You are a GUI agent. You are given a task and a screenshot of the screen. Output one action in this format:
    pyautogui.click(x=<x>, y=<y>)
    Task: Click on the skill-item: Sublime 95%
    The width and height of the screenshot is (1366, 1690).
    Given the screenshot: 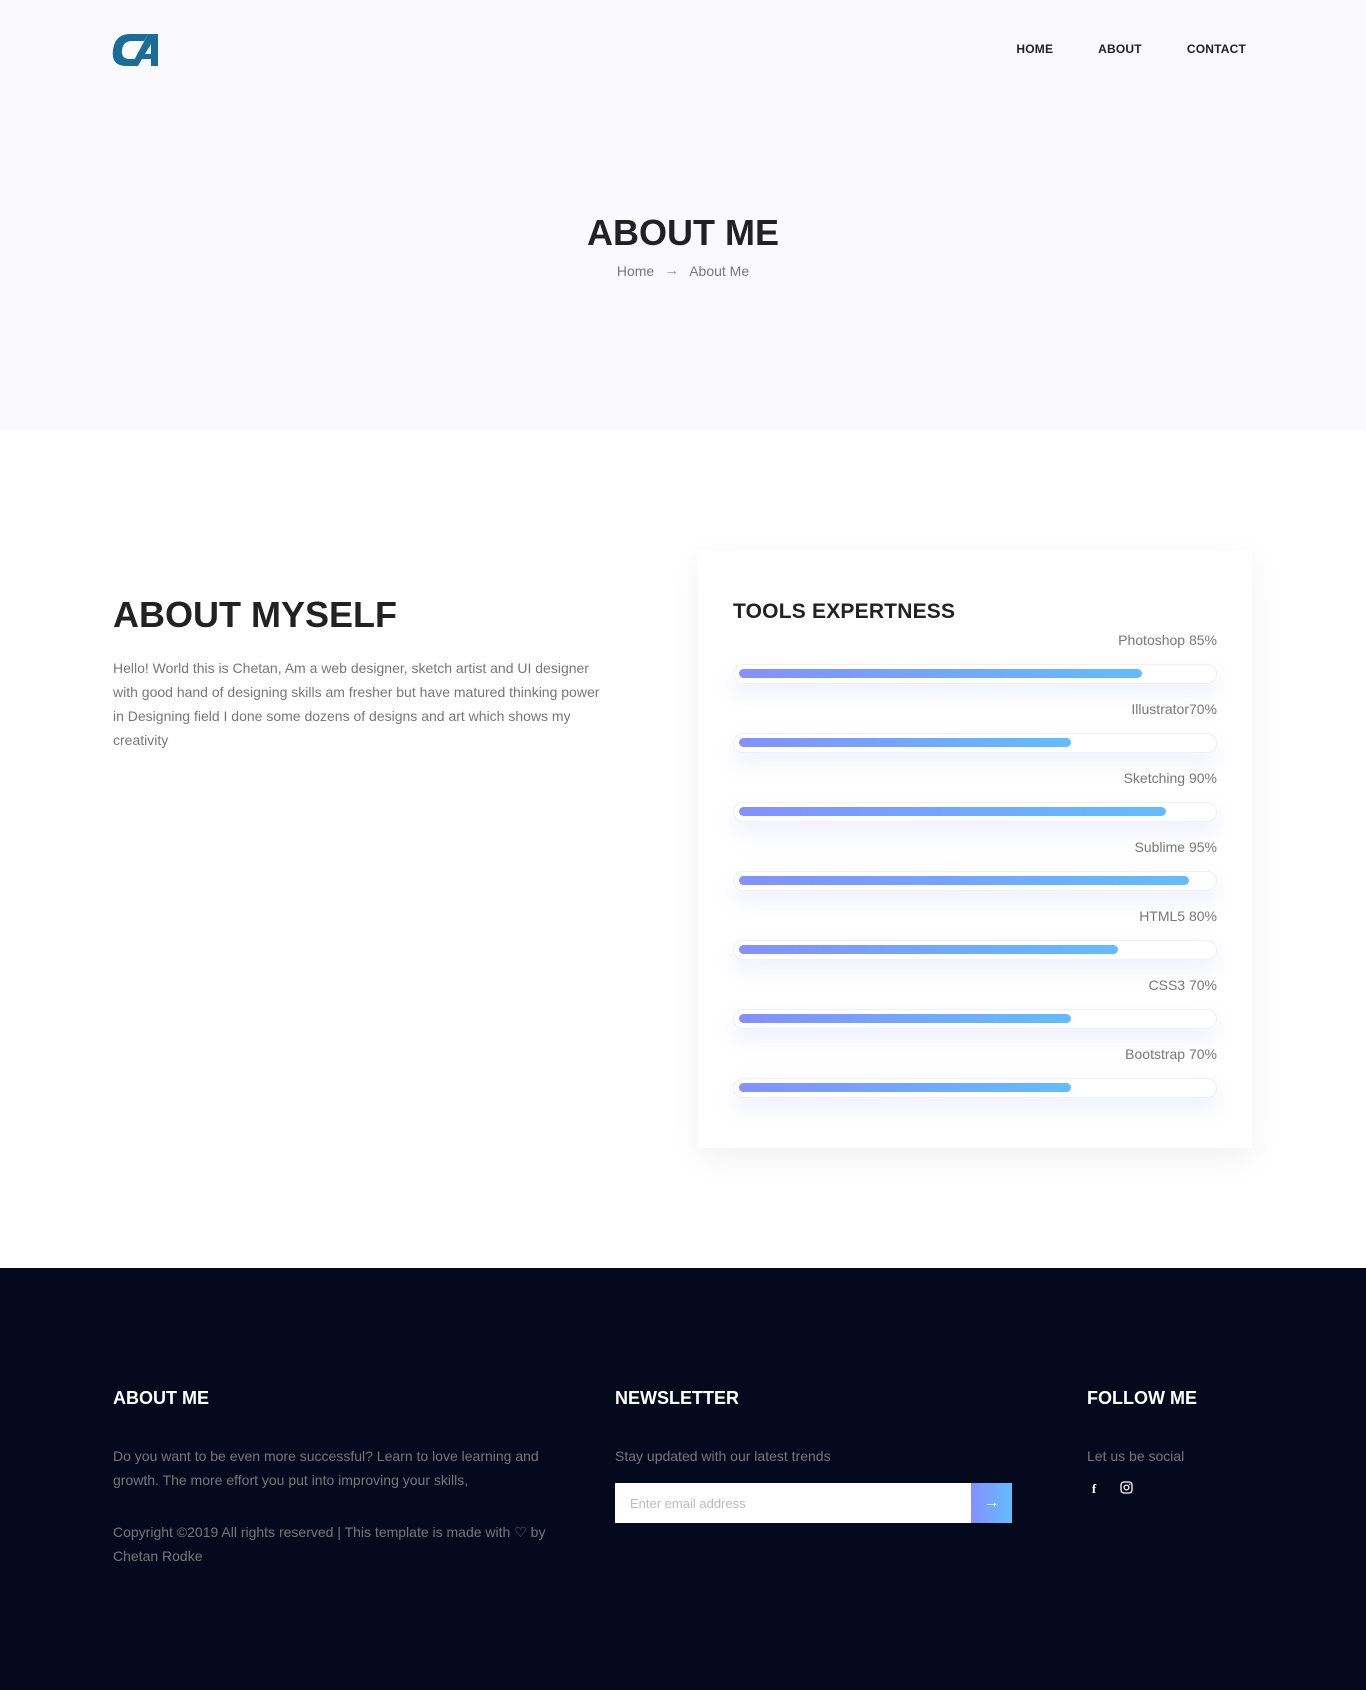 What is the action you would take?
    pyautogui.click(x=975, y=871)
    